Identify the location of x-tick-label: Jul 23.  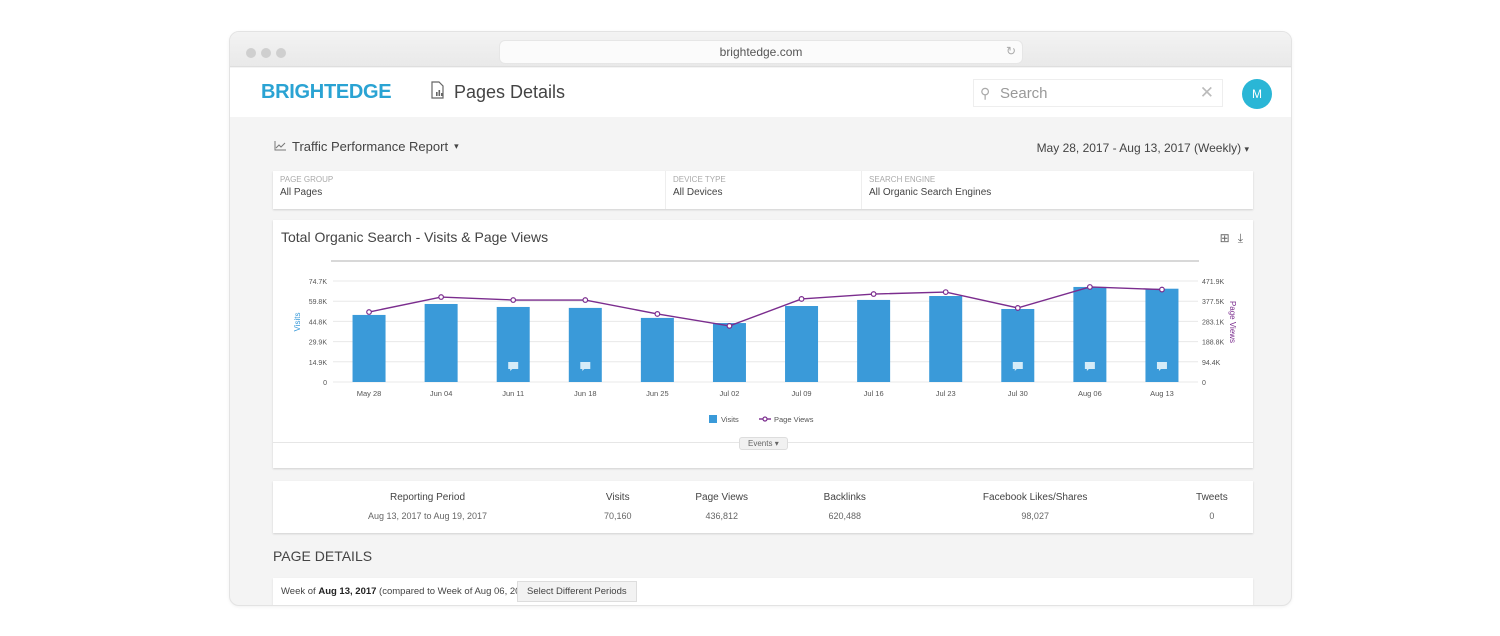
(946, 393).